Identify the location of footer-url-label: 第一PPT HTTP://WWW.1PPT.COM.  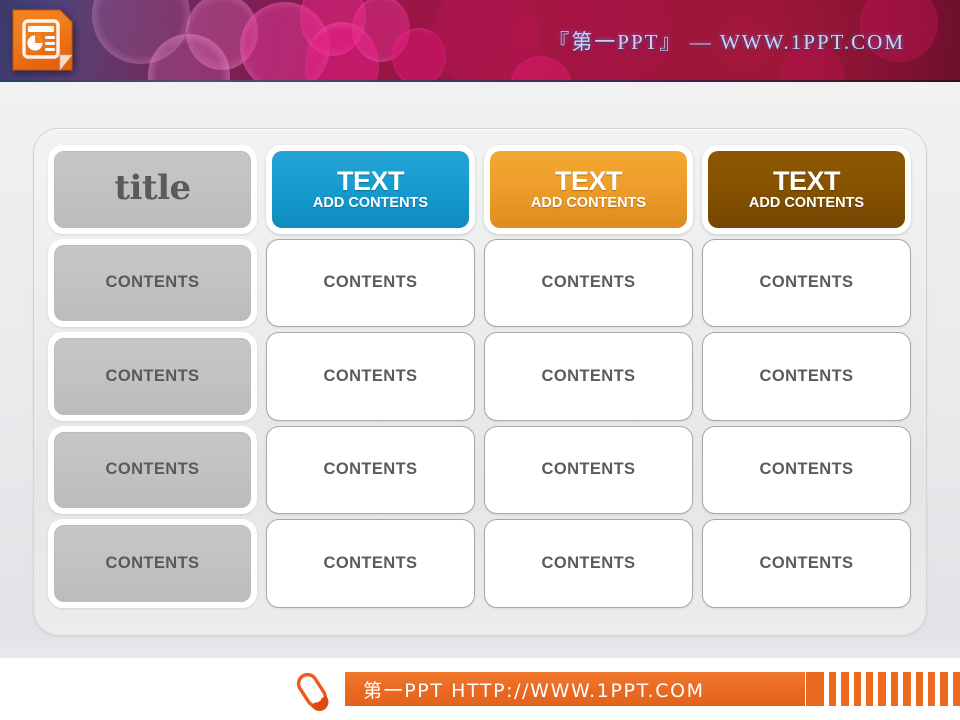
(534, 690).